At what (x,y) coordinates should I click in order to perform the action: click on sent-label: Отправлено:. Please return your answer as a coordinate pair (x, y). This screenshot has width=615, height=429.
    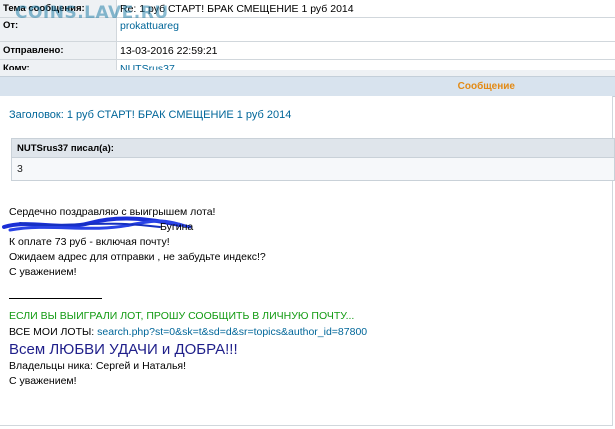
    Looking at the image, I should click on (58, 50).